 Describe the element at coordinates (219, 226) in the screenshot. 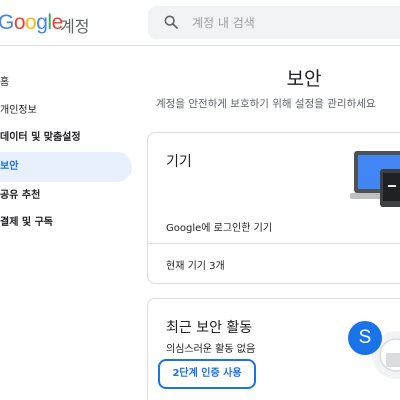

I see `signed-in-devices-text: Google에 로그인한 기기` at that location.